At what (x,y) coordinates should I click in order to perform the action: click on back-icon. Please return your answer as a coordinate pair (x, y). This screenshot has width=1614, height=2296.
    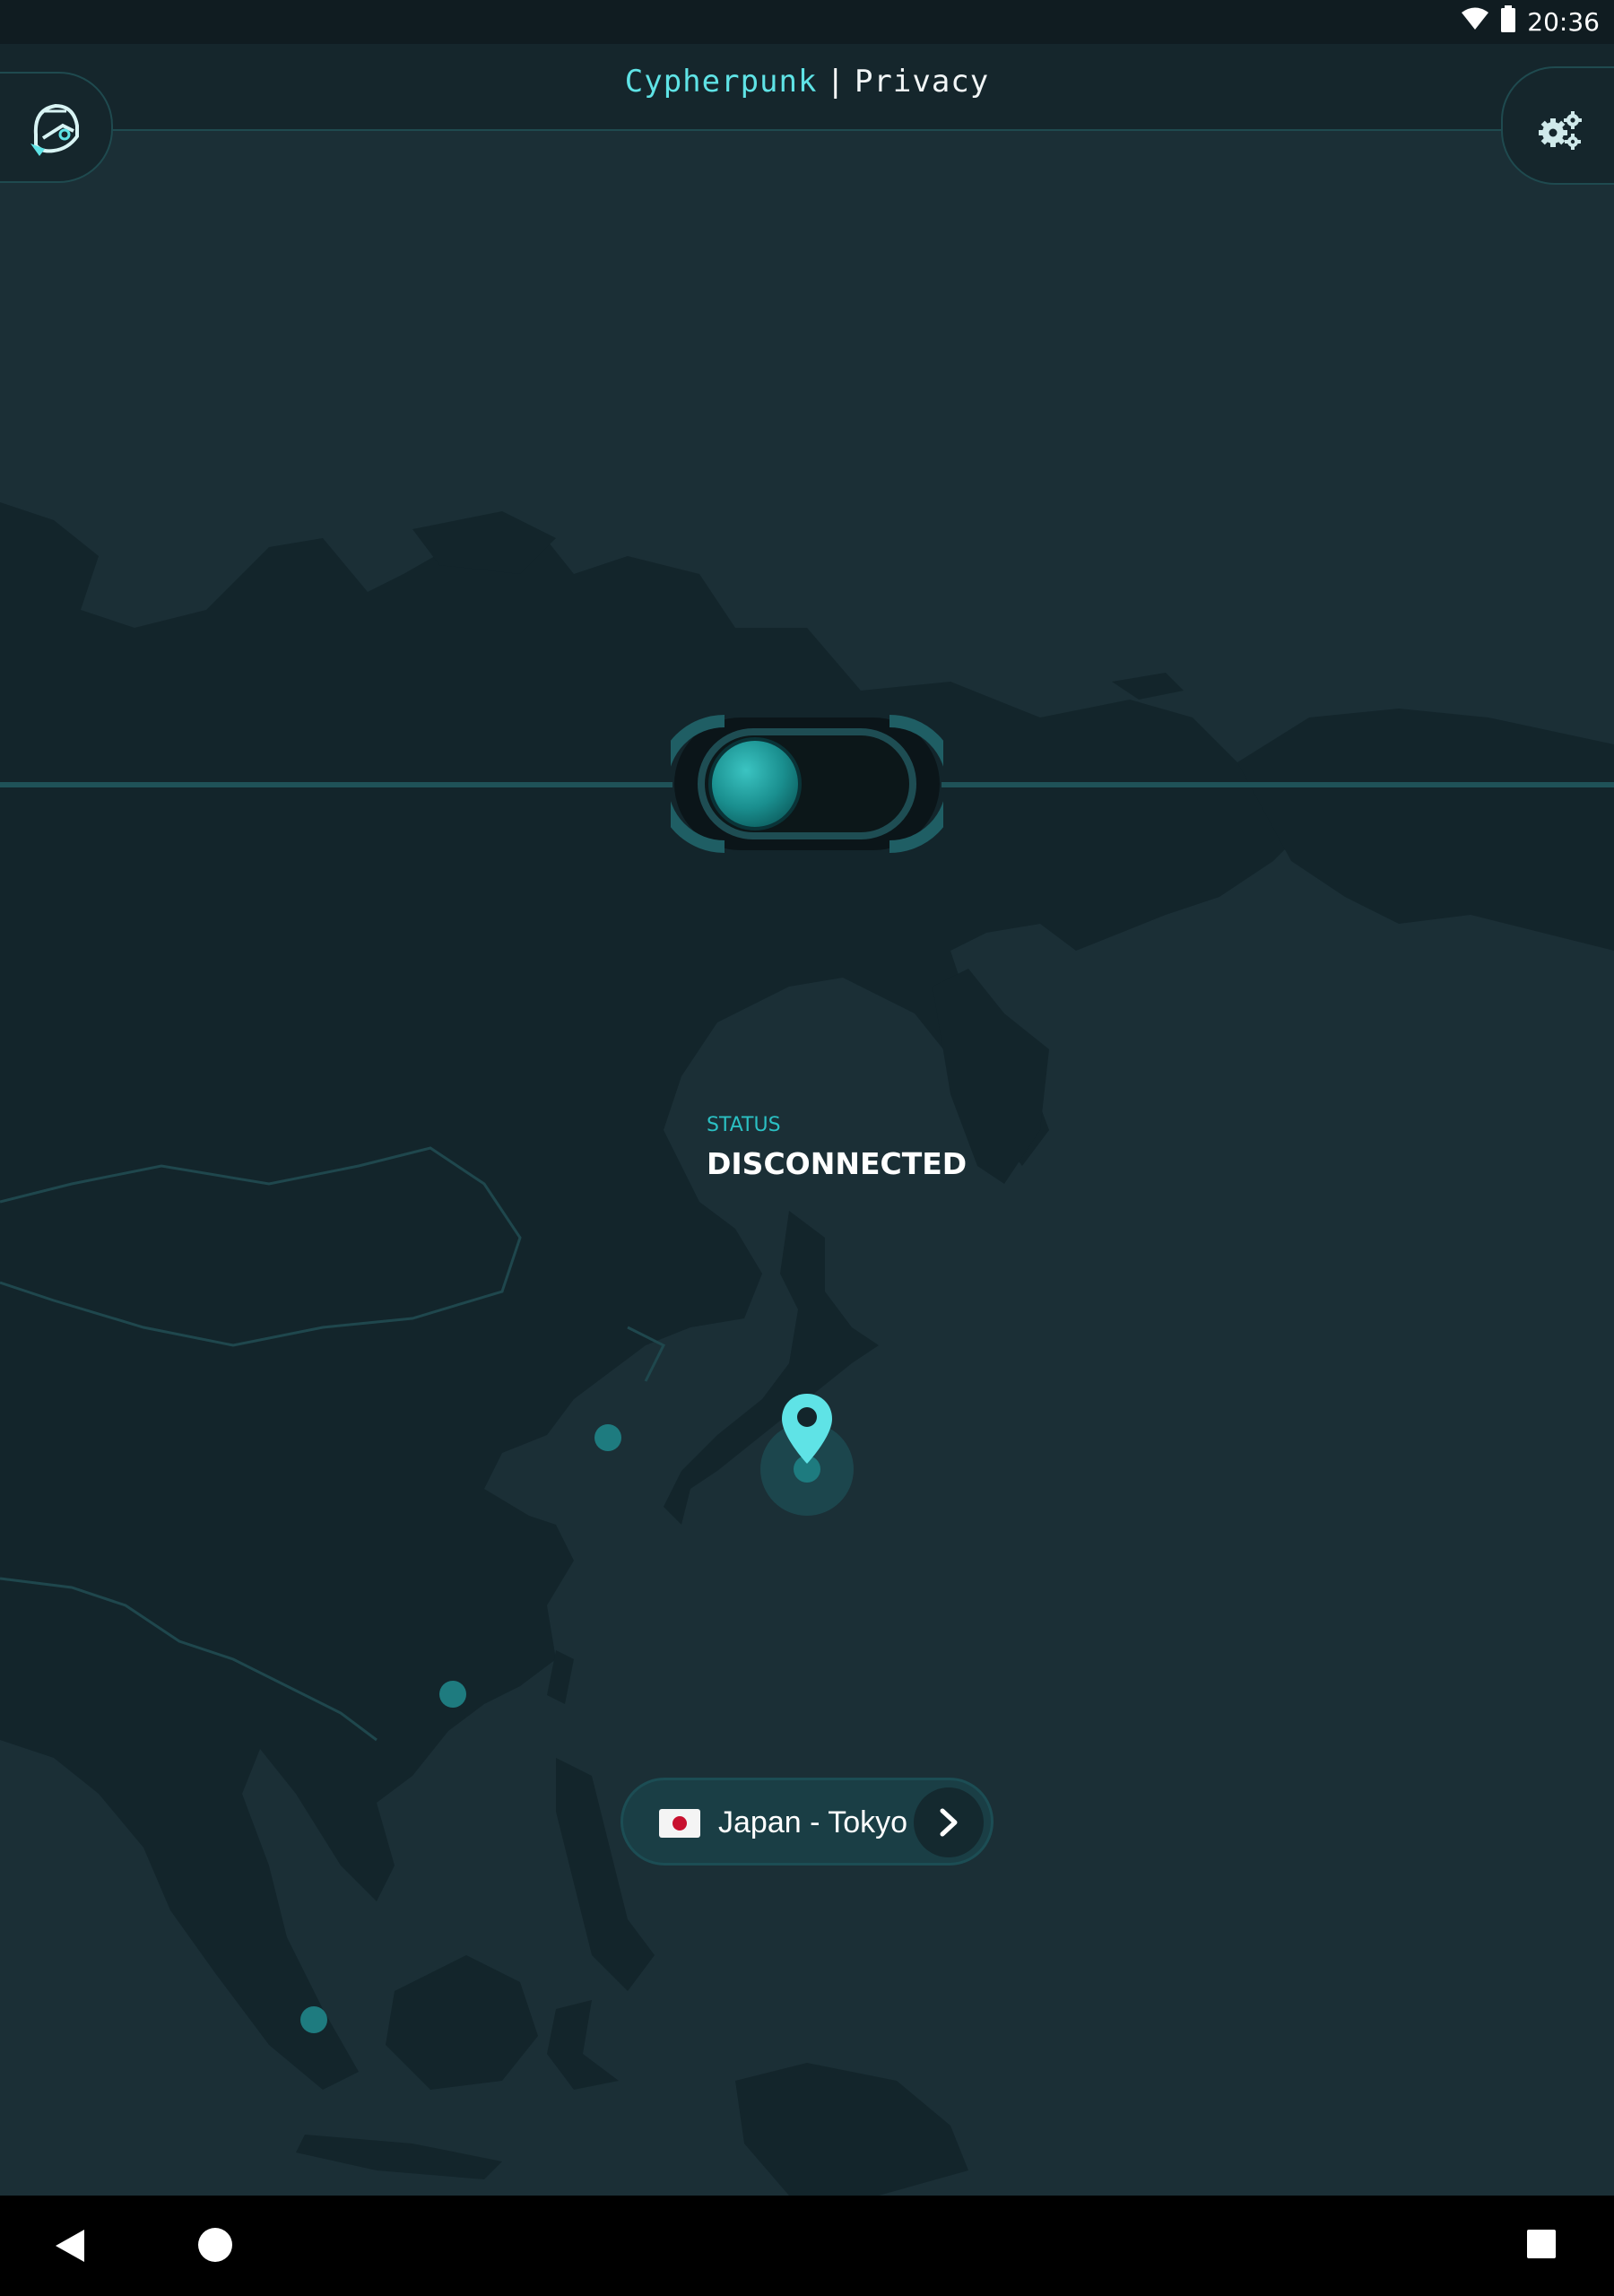
    Looking at the image, I should click on (70, 2246).